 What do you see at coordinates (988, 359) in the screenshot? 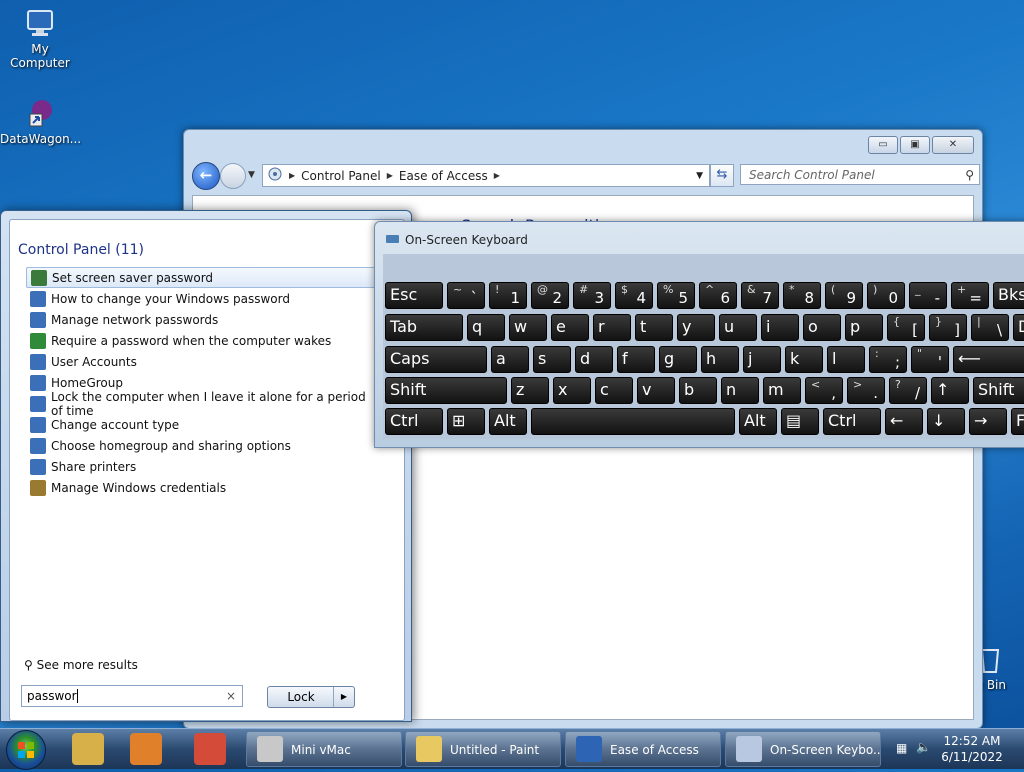
I see `key: ⟵` at bounding box center [988, 359].